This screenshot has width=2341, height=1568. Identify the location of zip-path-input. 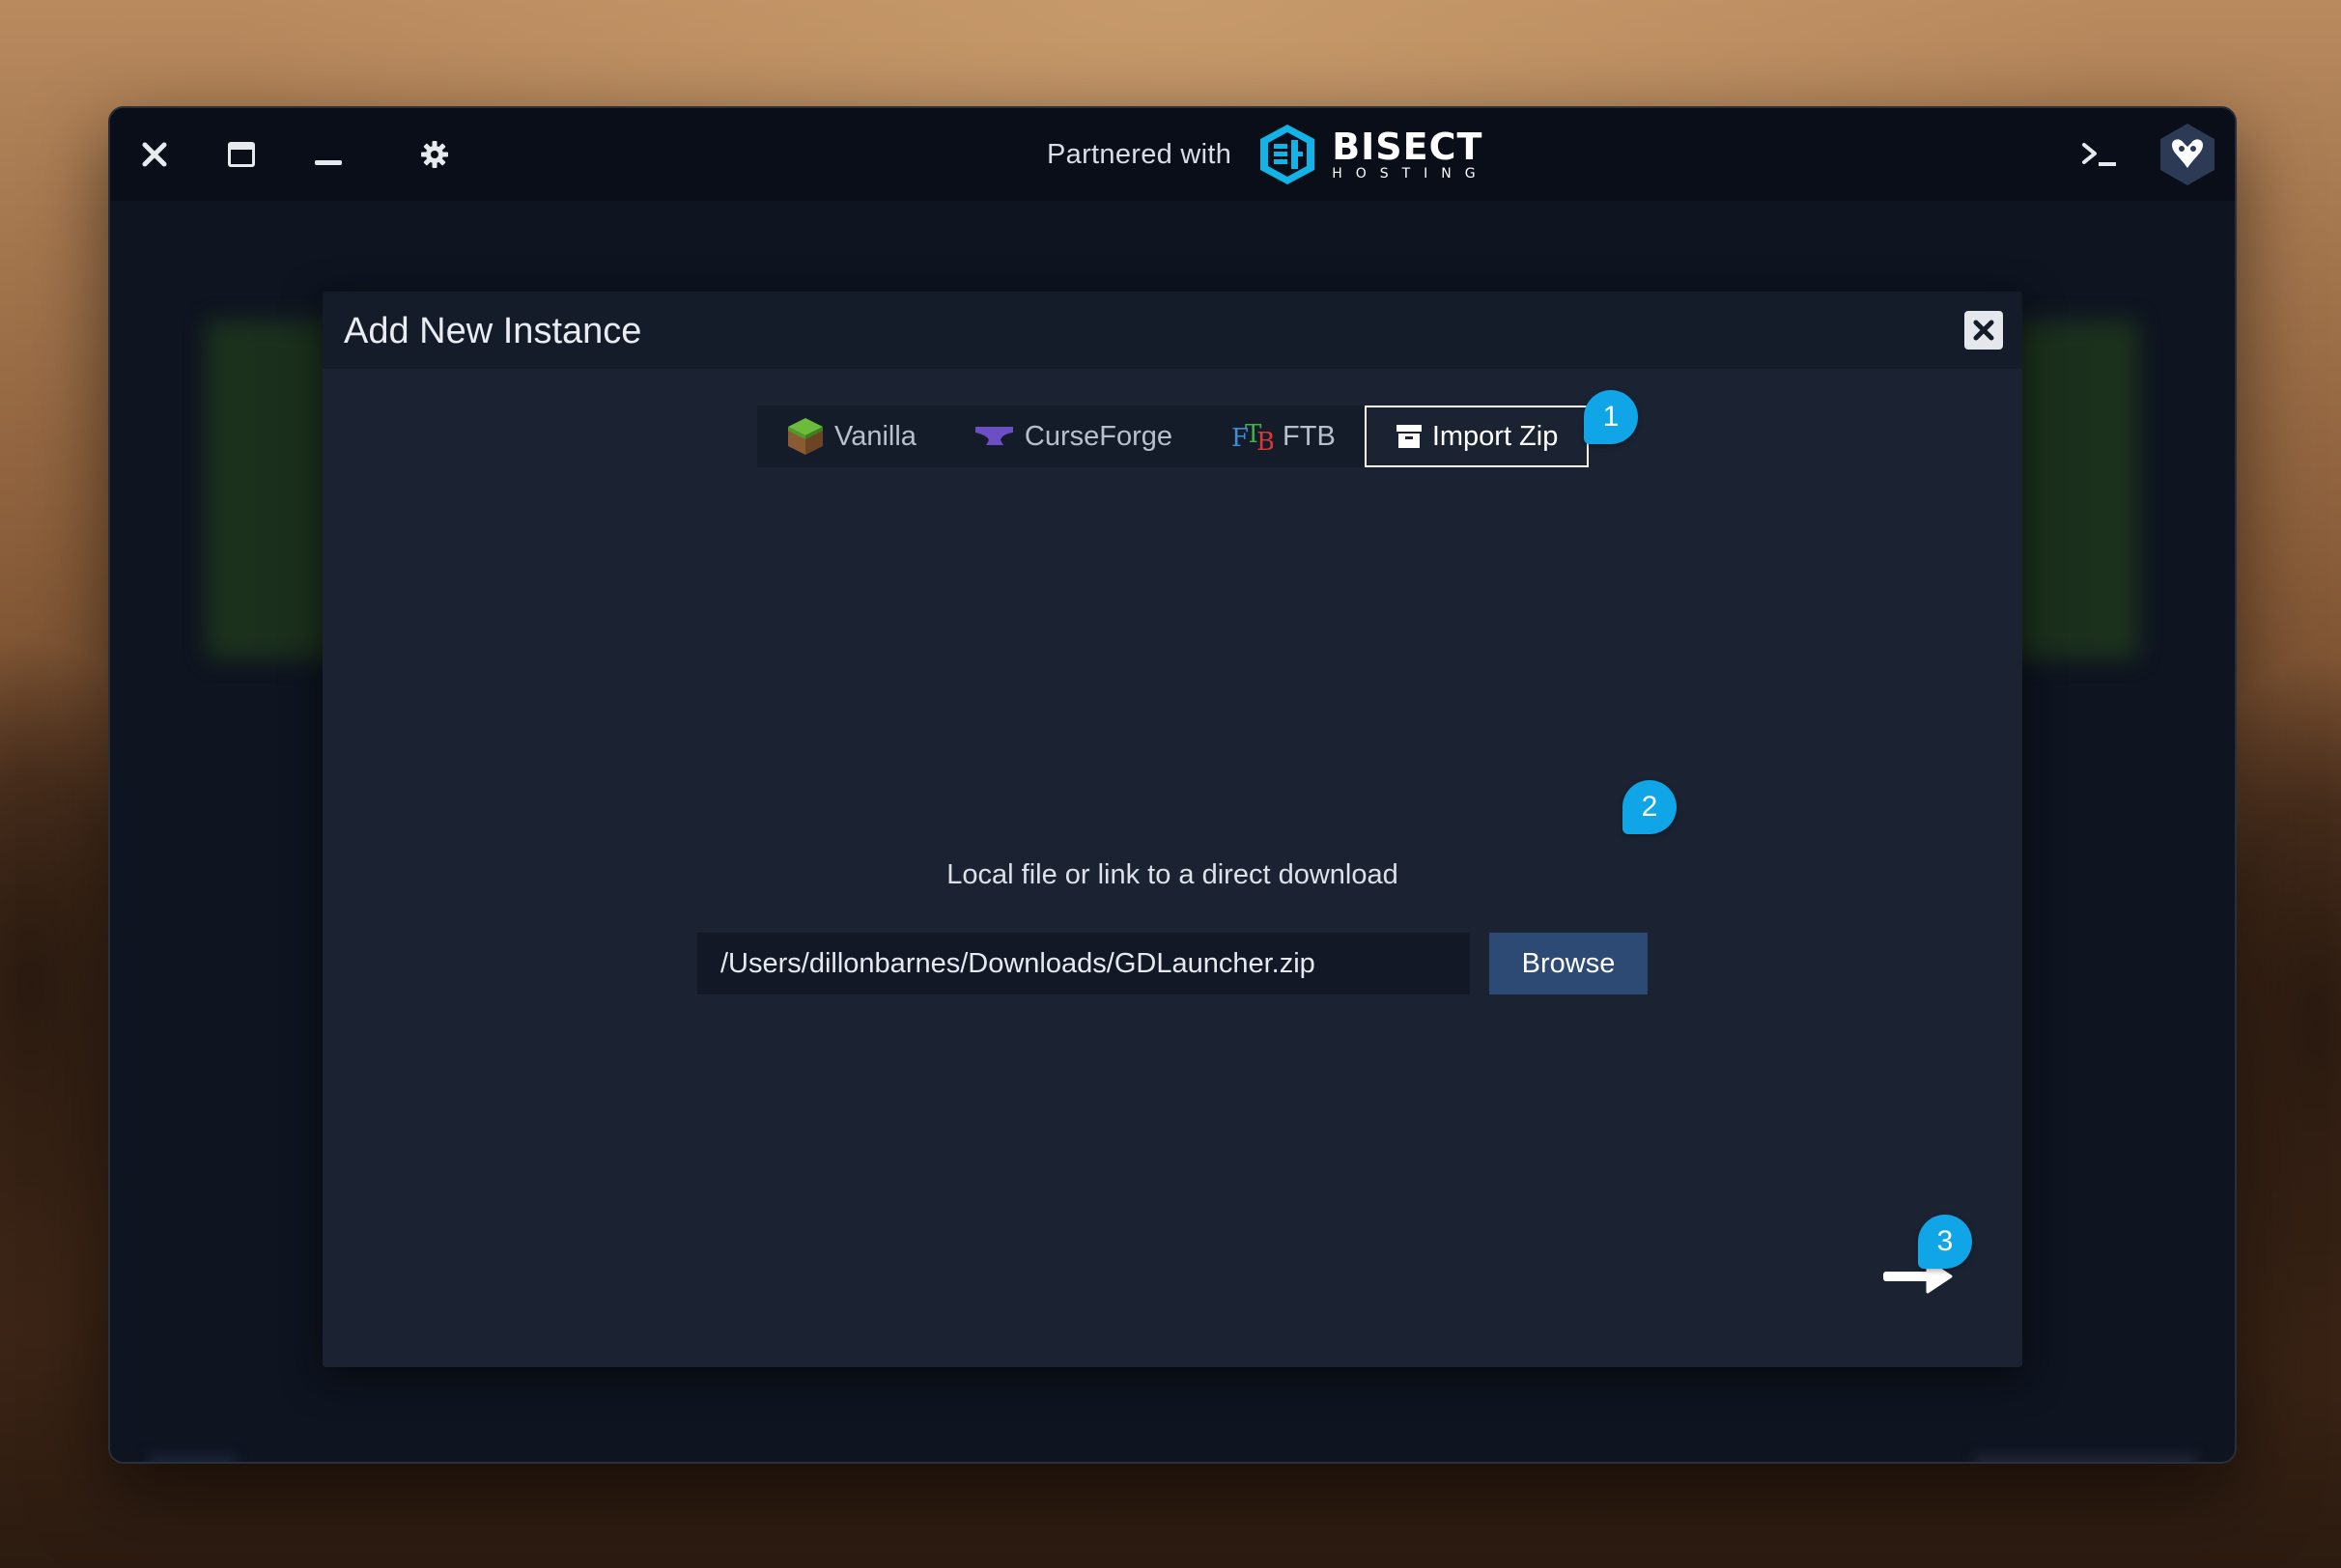
(1084, 964).